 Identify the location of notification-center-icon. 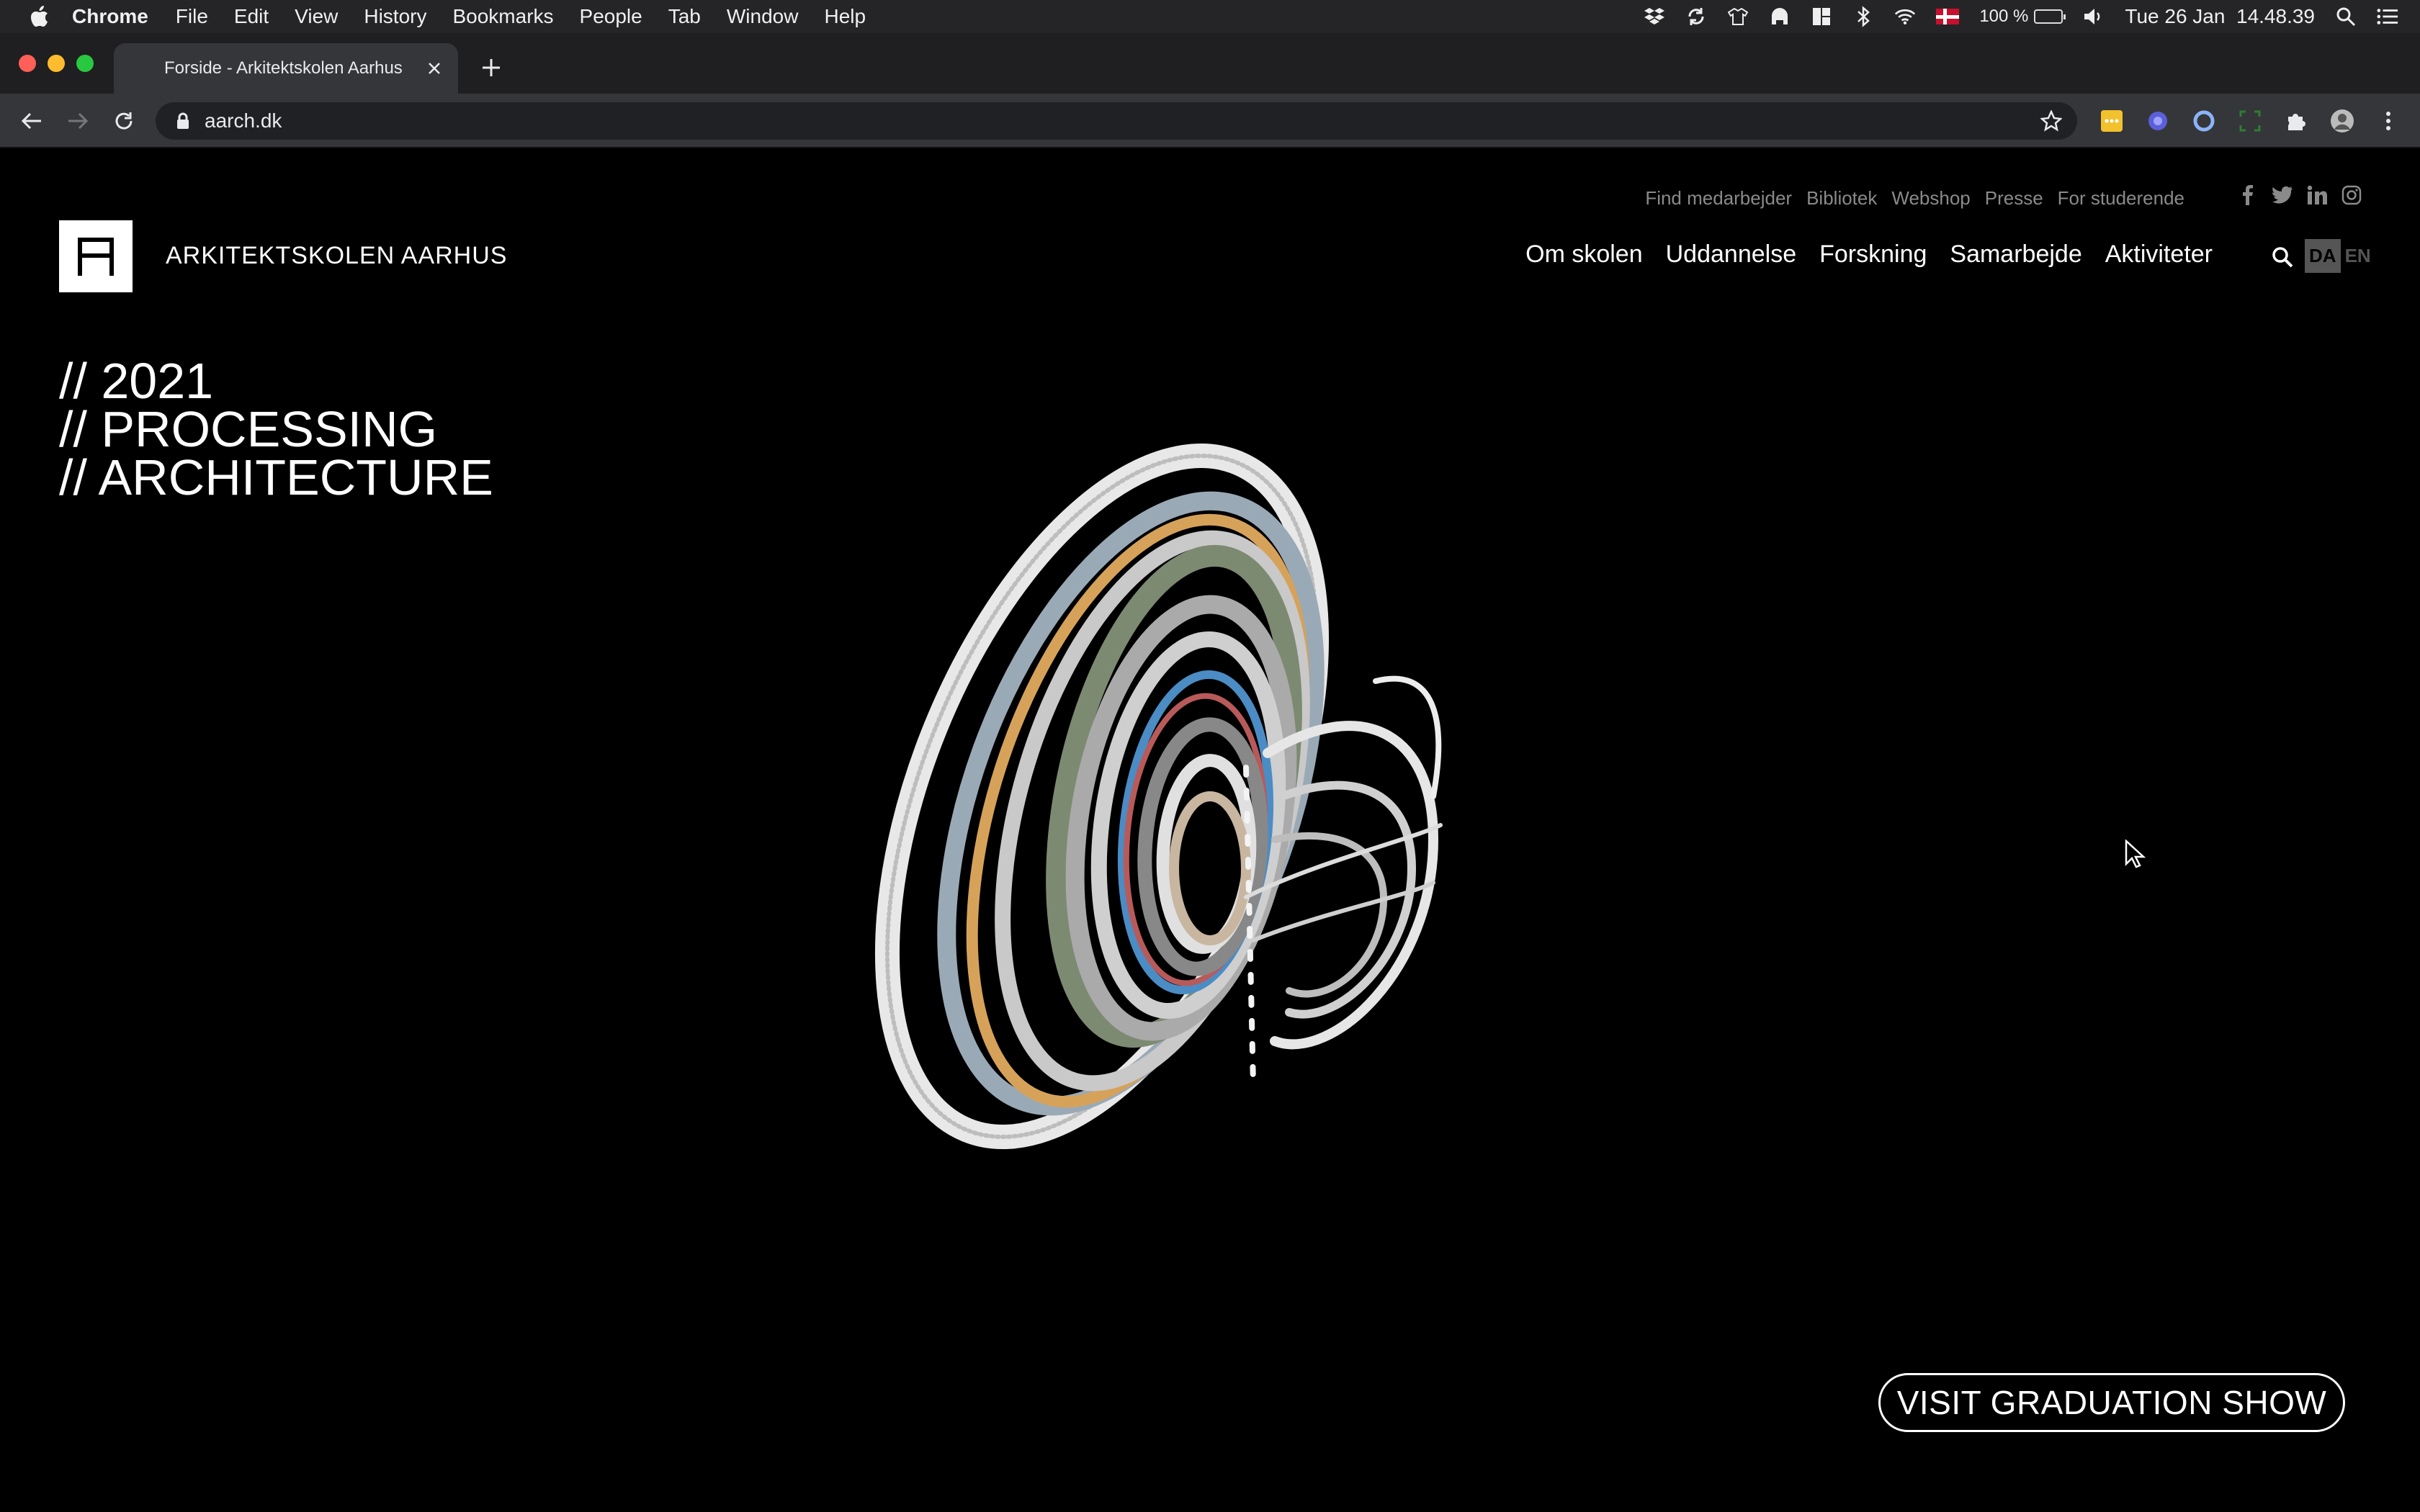
(2387, 16).